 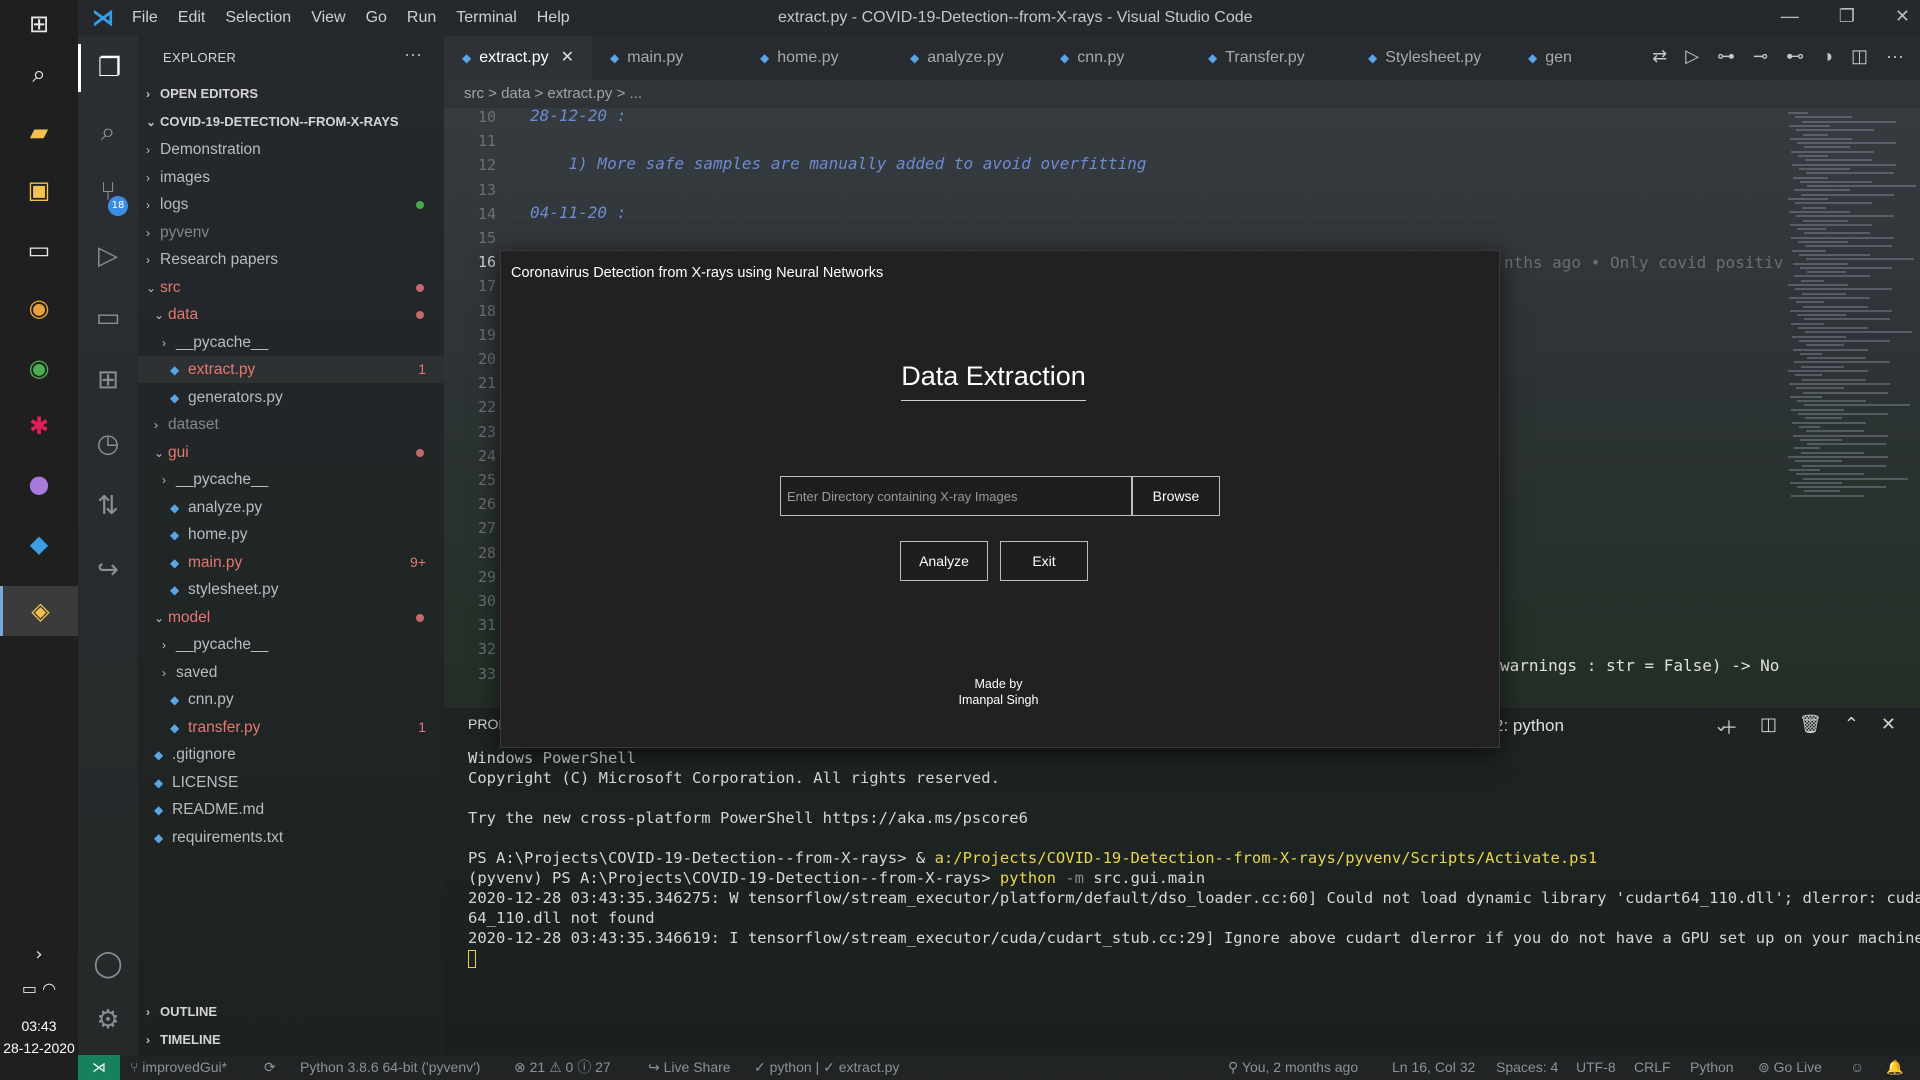 I want to click on tab-extract-py: ◆ extract.py ✕, so click(x=518, y=58).